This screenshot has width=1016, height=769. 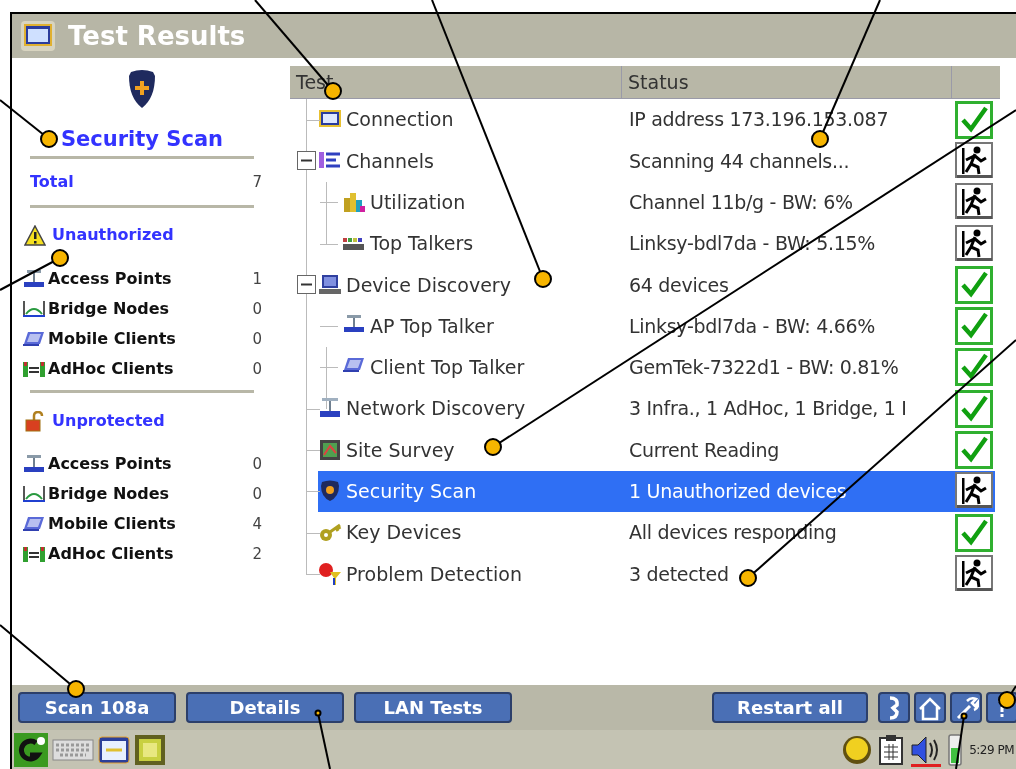 What do you see at coordinates (330, 284) in the screenshot?
I see `computer-icon` at bounding box center [330, 284].